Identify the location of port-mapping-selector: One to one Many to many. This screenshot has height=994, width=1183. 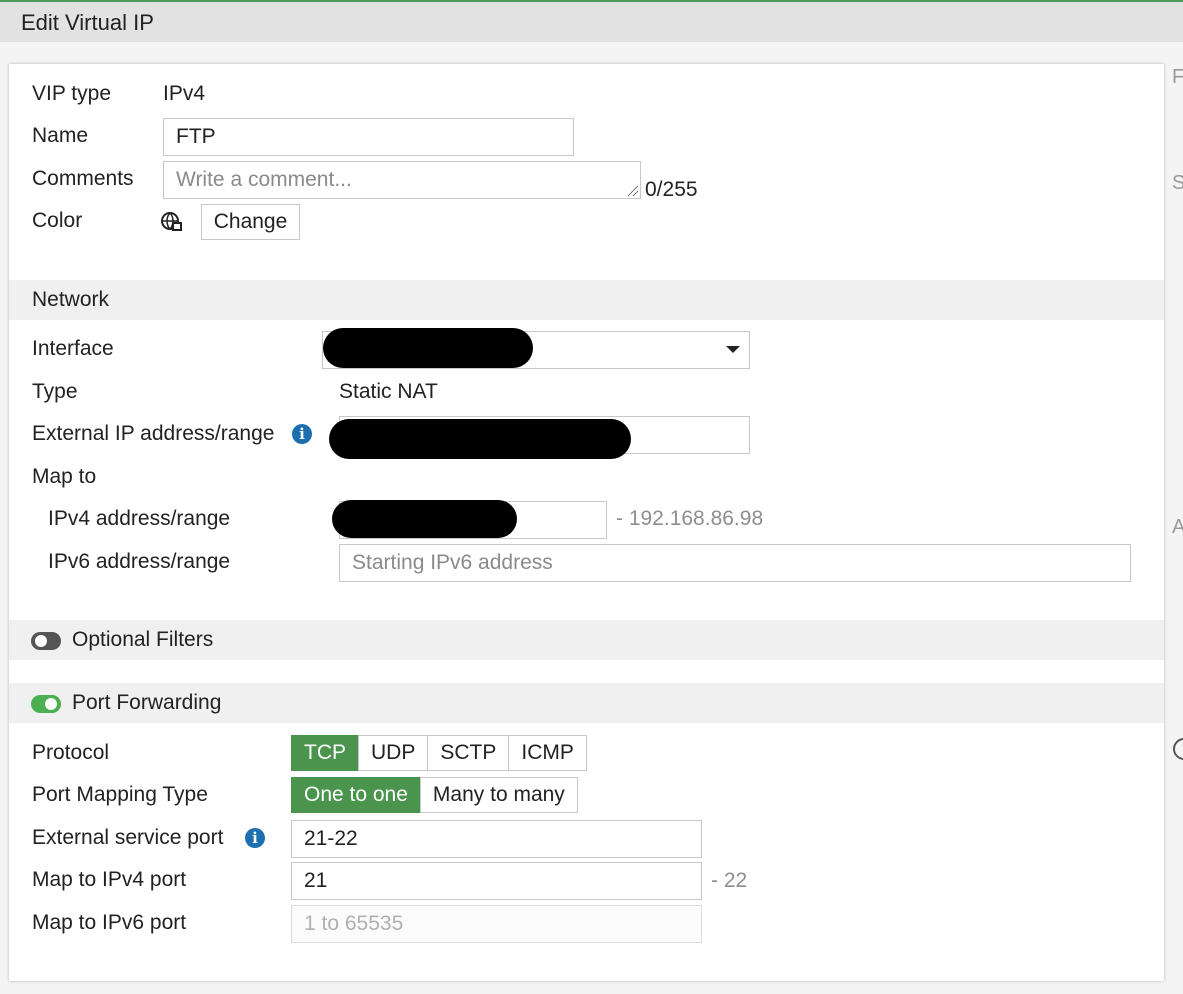
(434, 795).